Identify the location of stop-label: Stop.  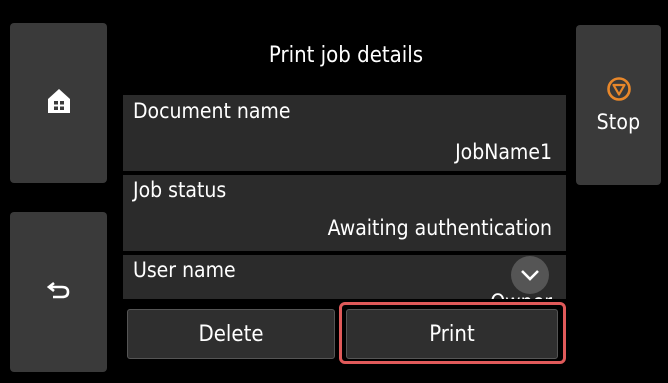
(618, 122).